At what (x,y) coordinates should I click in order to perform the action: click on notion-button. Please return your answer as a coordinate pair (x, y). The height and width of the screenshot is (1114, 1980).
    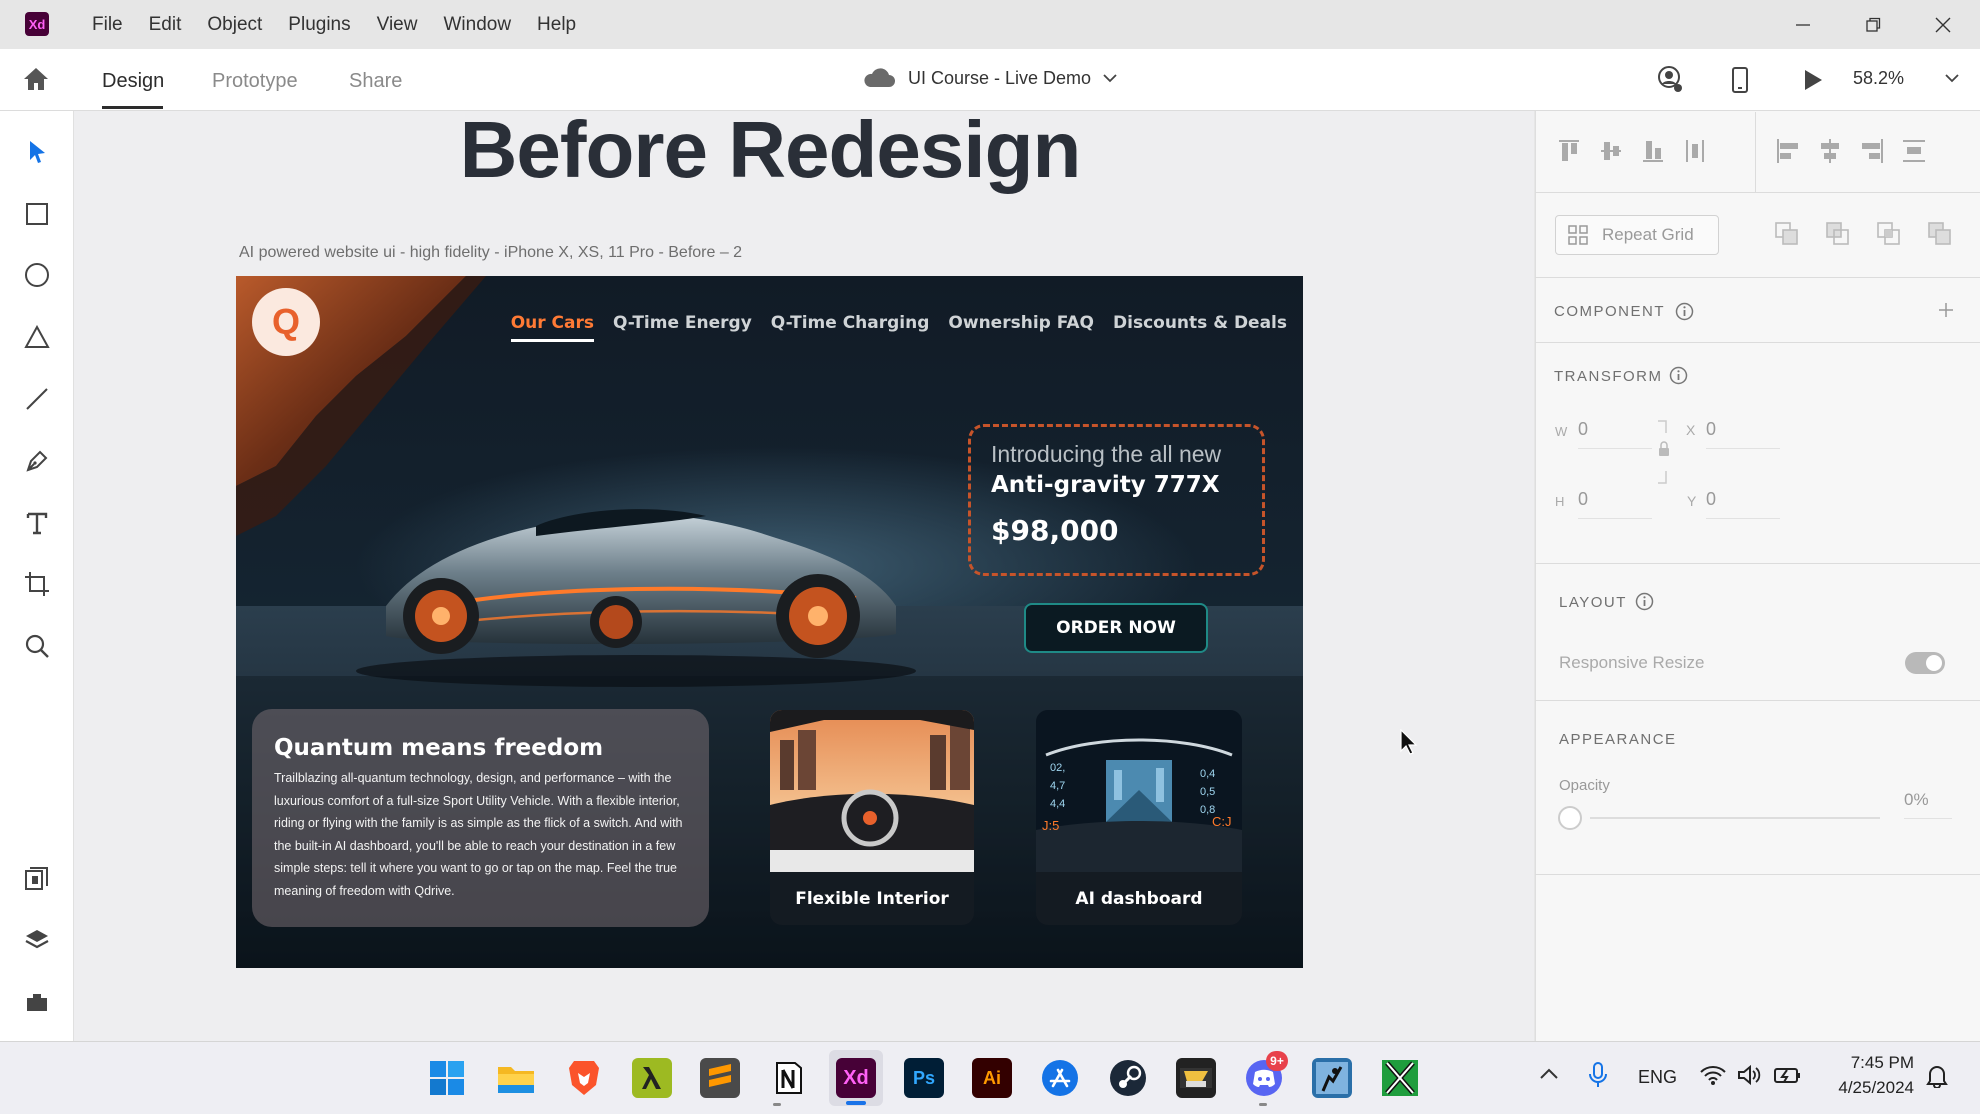
    Looking at the image, I should click on (788, 1078).